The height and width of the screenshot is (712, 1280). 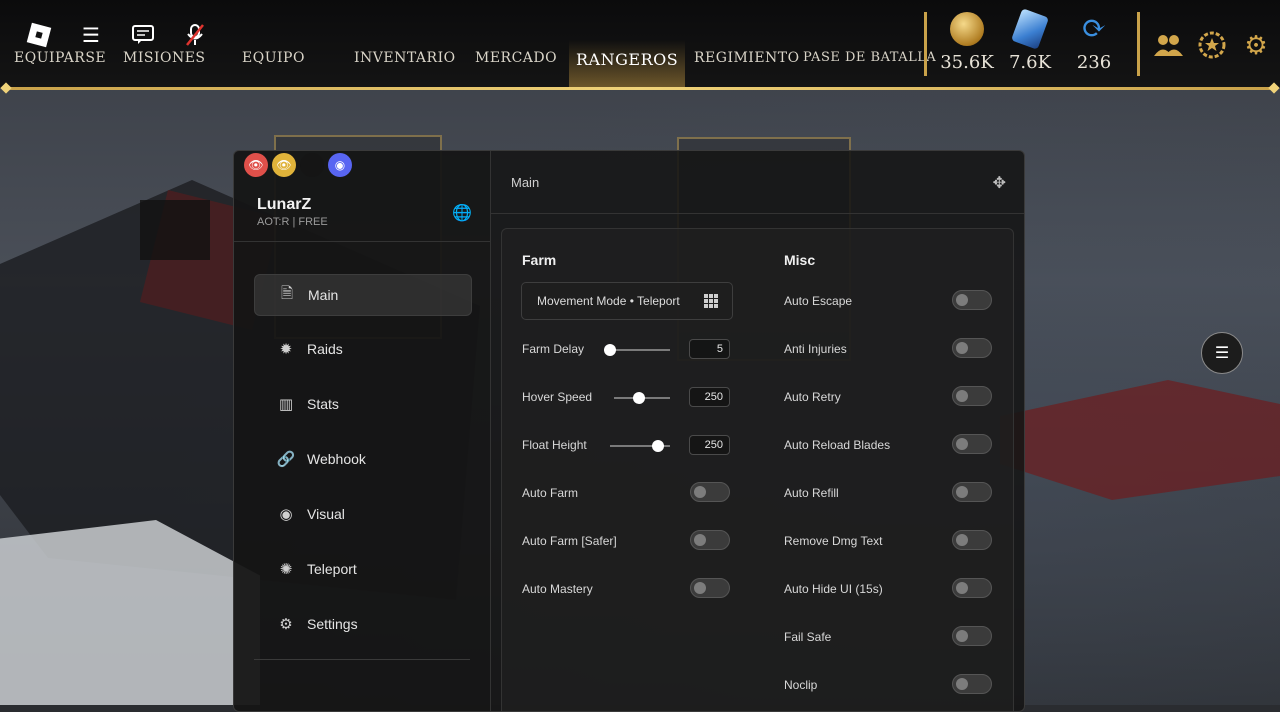 I want to click on auto-farm-safer-toggle, so click(x=710, y=540).